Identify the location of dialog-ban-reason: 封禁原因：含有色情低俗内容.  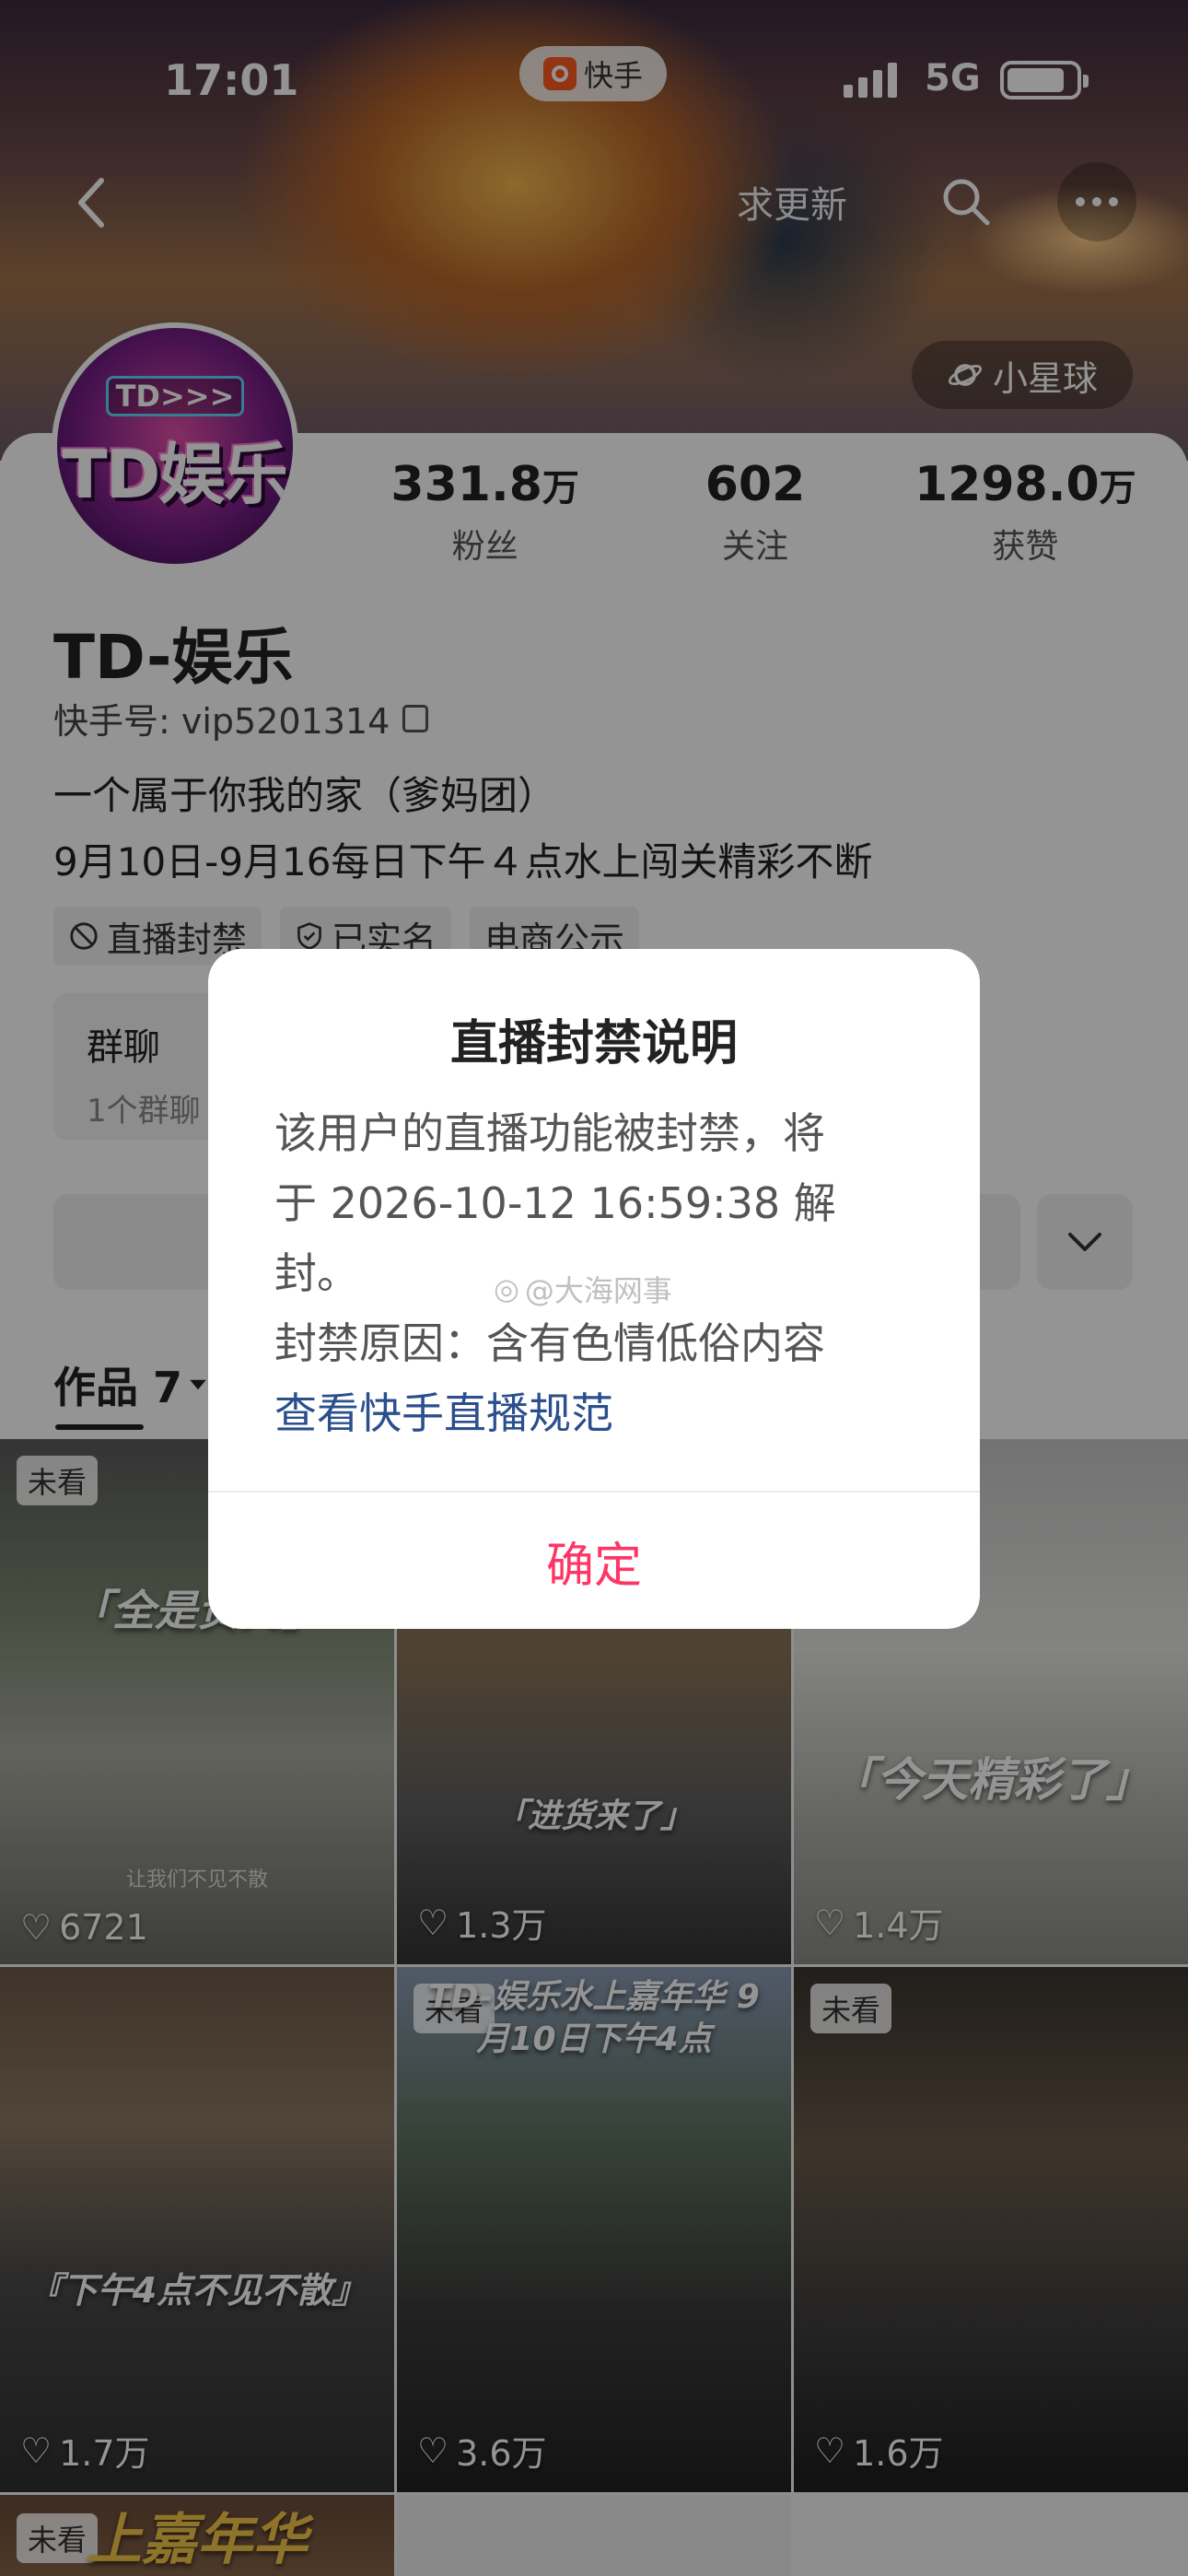
(549, 1343).